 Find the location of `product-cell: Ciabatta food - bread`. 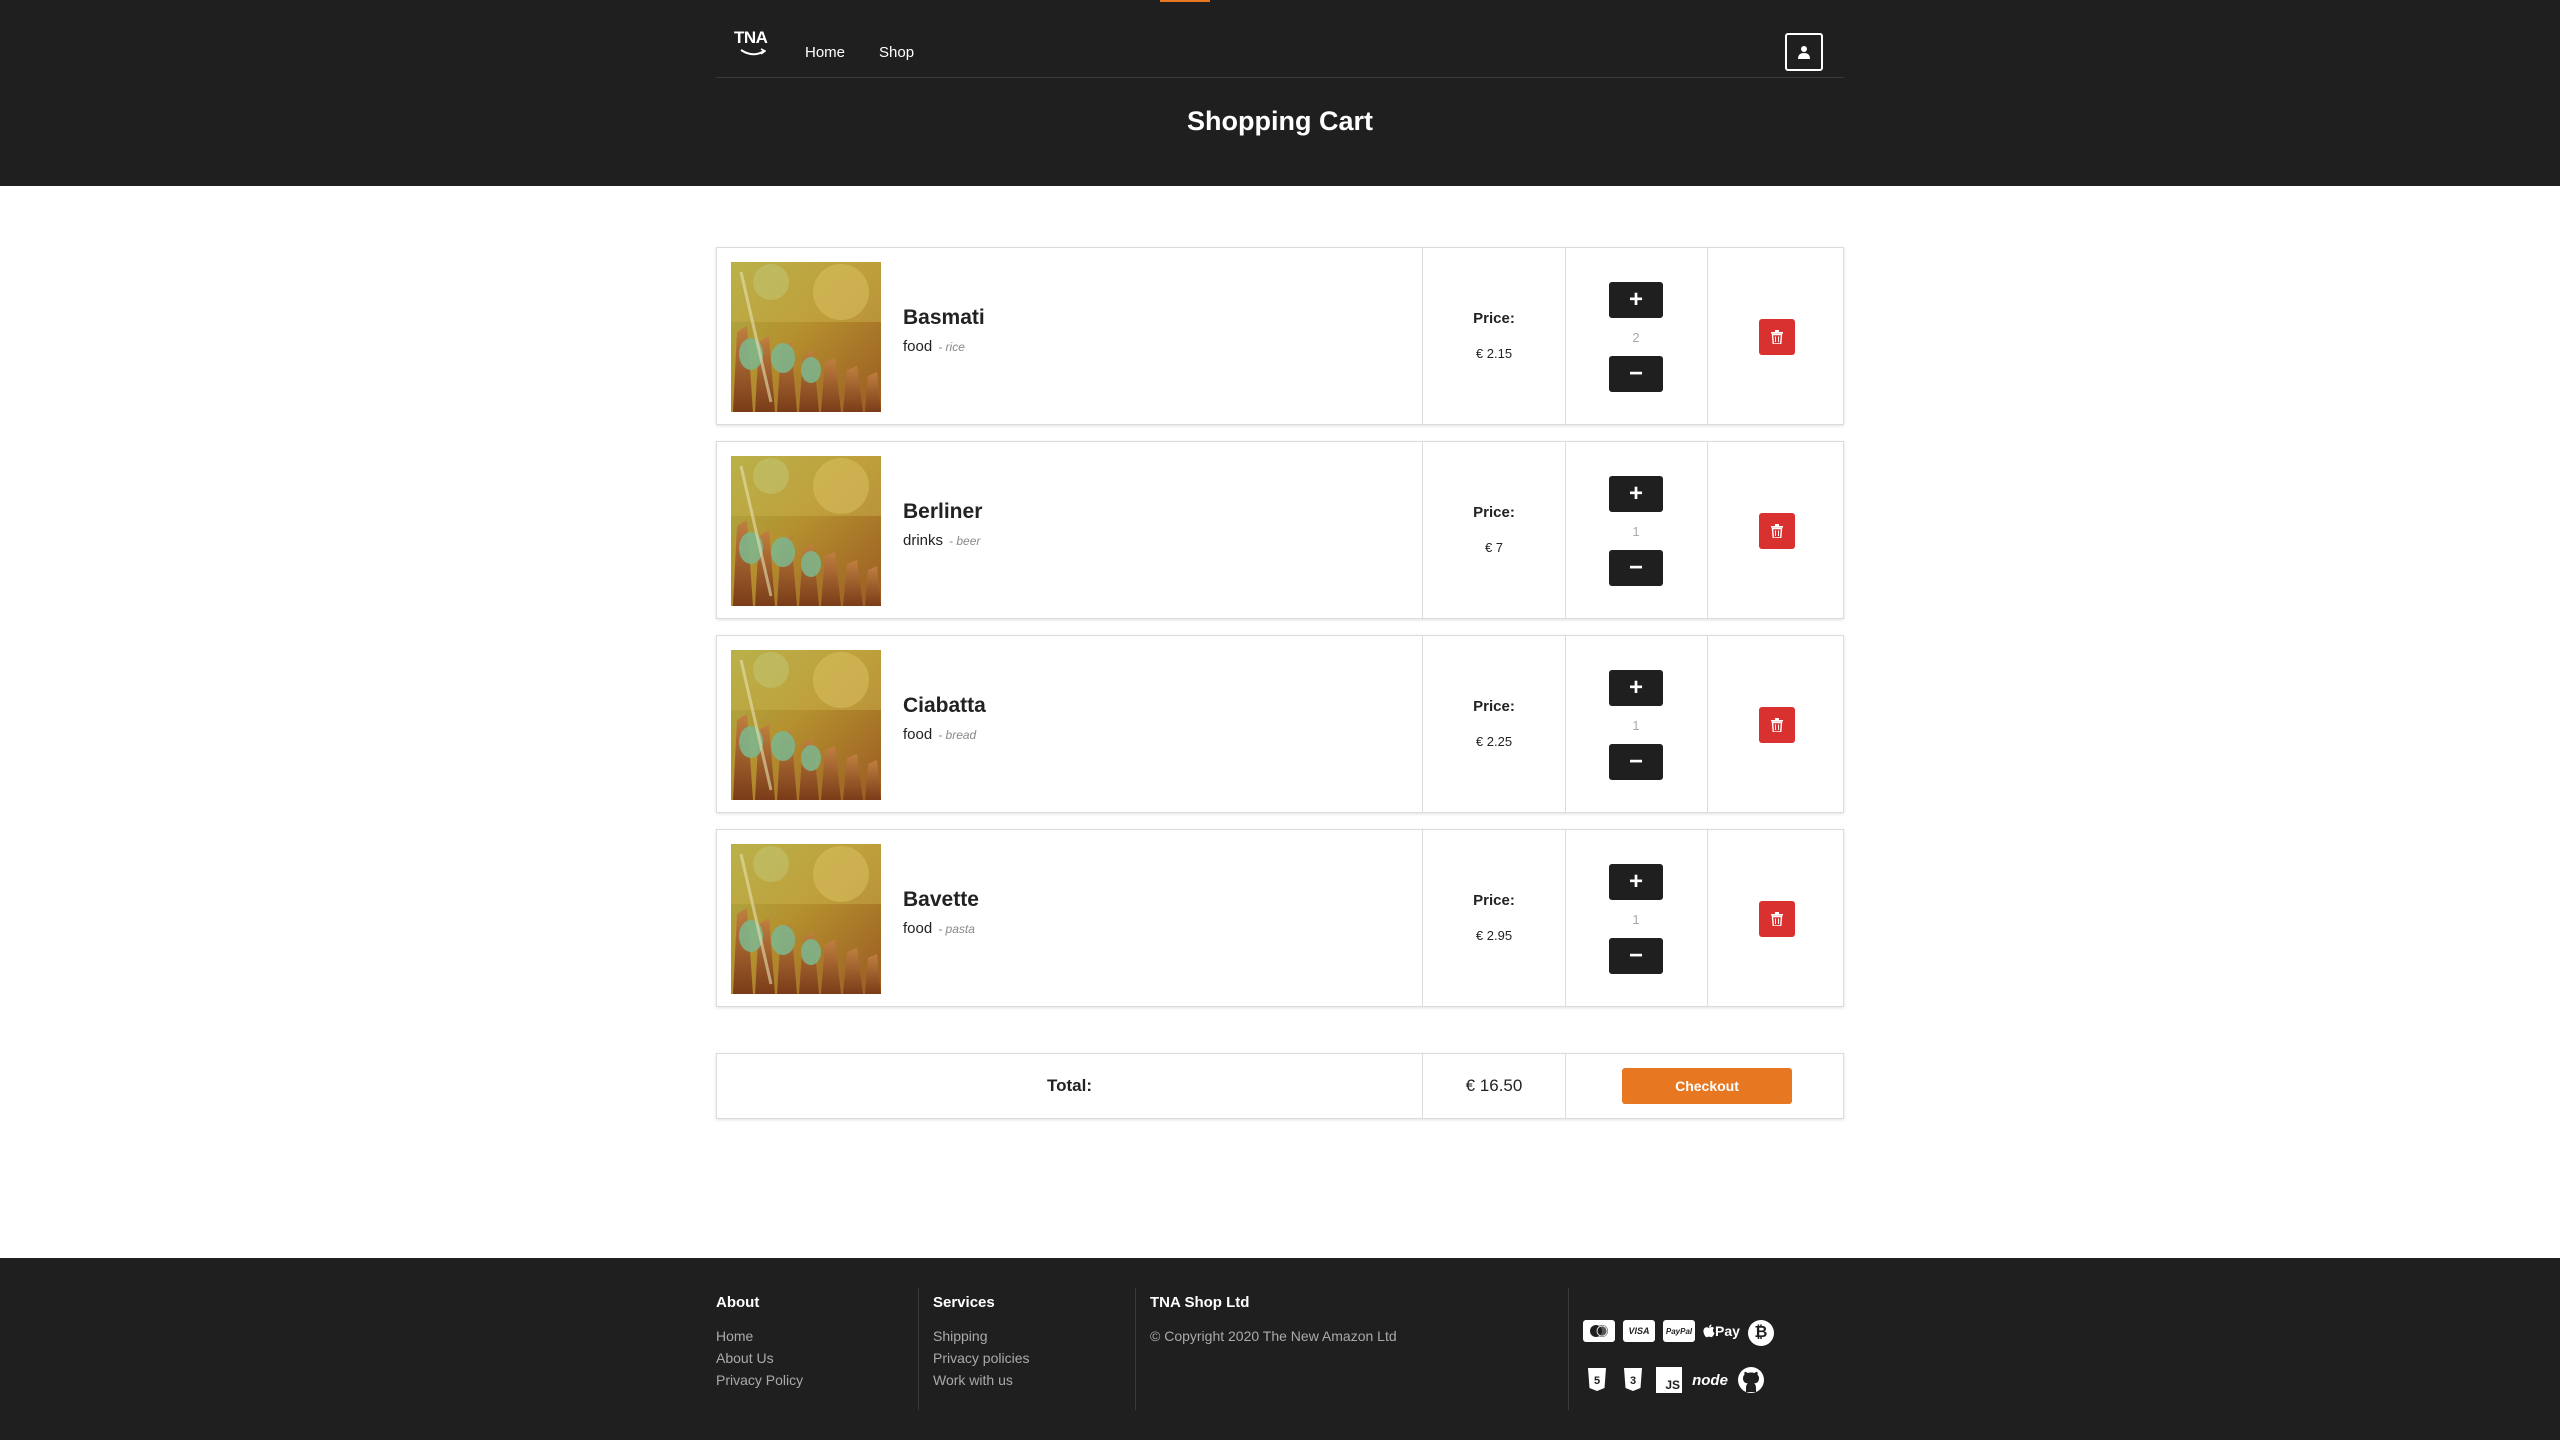

product-cell: Ciabatta food - bread is located at coordinates (1069, 724).